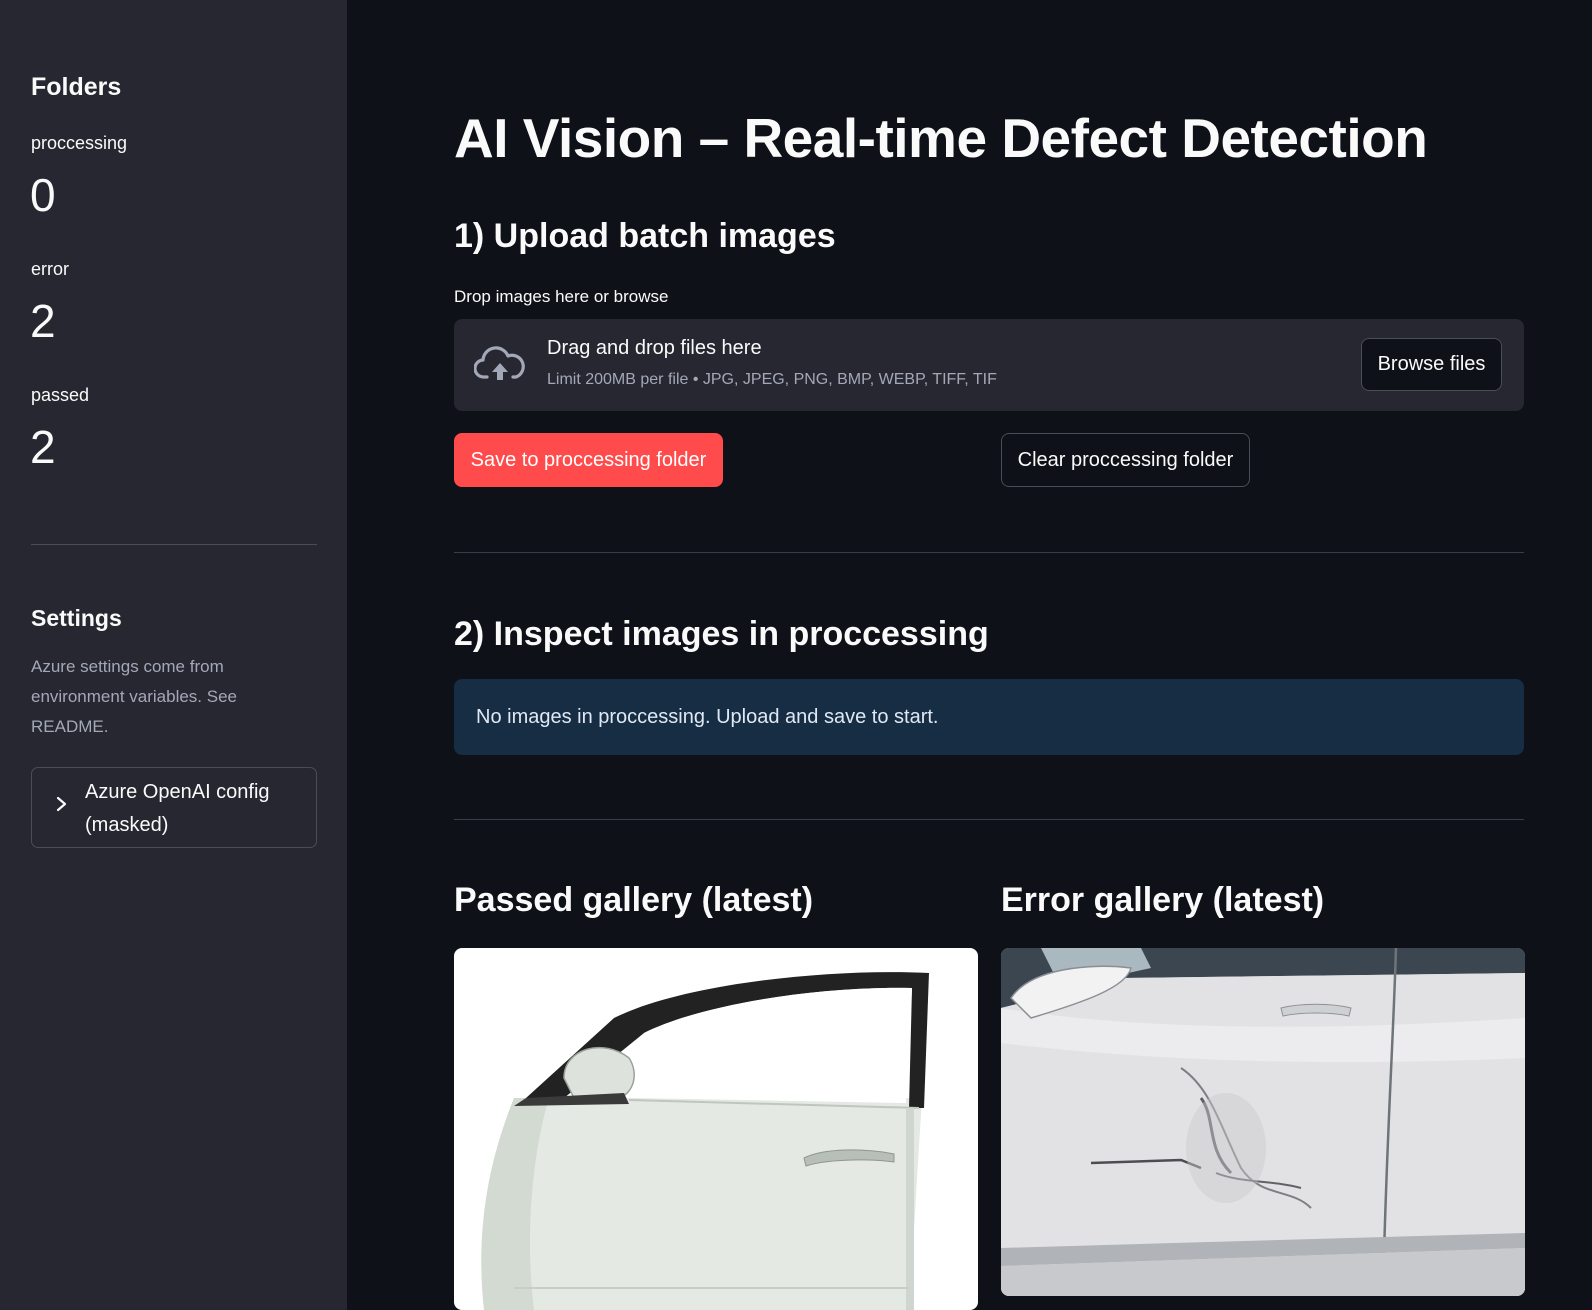 The height and width of the screenshot is (1310, 1592). I want to click on metric-passed-label: passed, so click(60, 395).